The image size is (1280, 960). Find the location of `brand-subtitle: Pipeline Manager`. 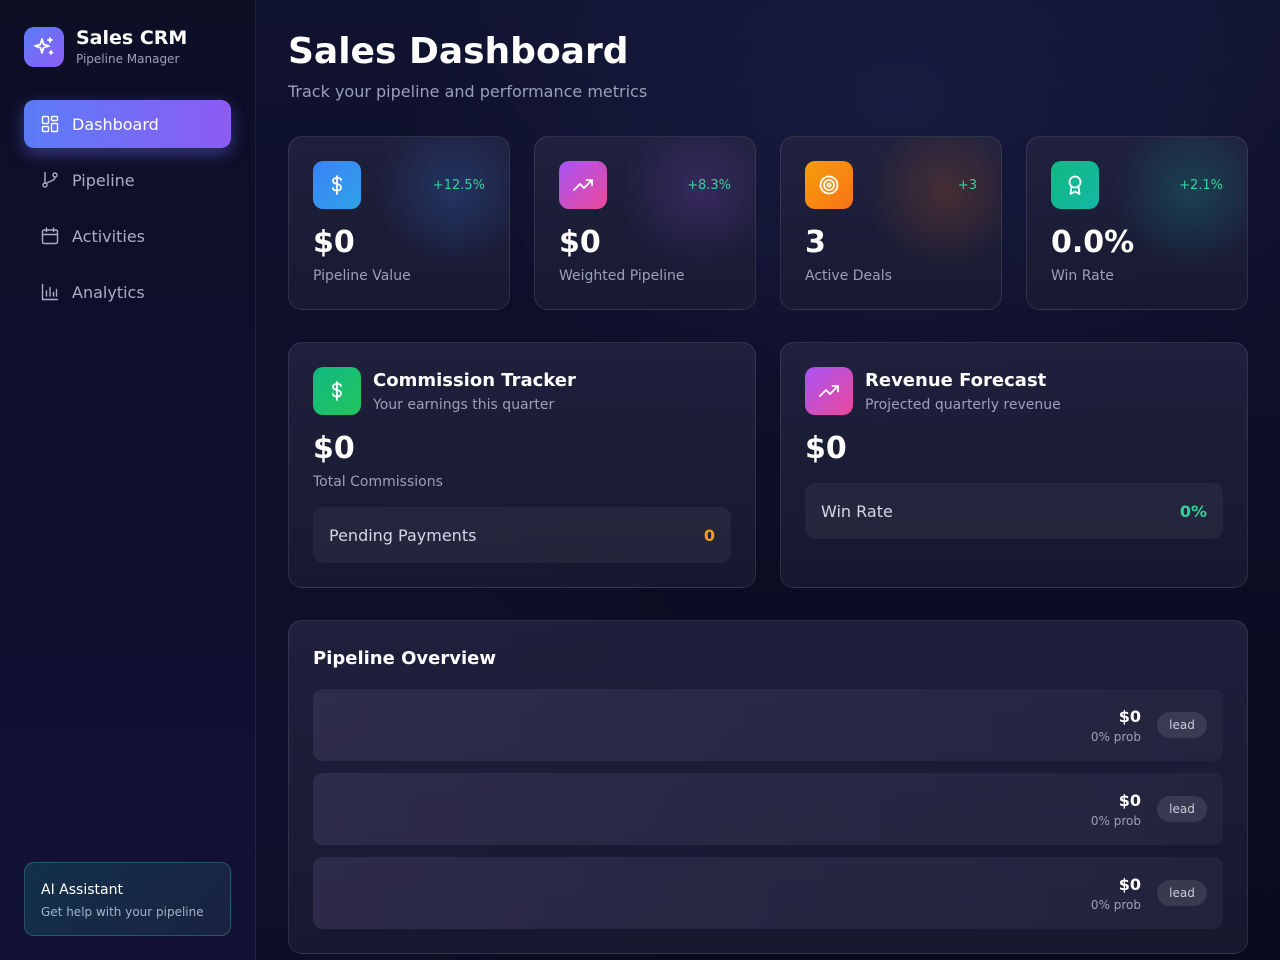

brand-subtitle: Pipeline Manager is located at coordinates (128, 59).